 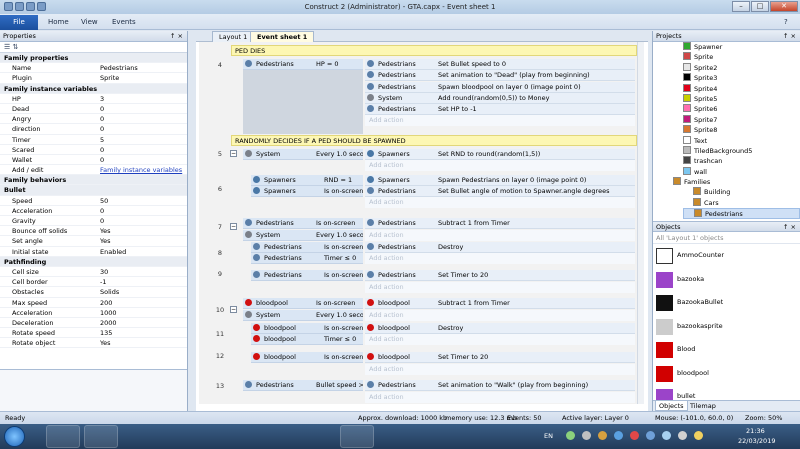 I want to click on tab-layout-1: Layout 1, so click(x=233, y=36).